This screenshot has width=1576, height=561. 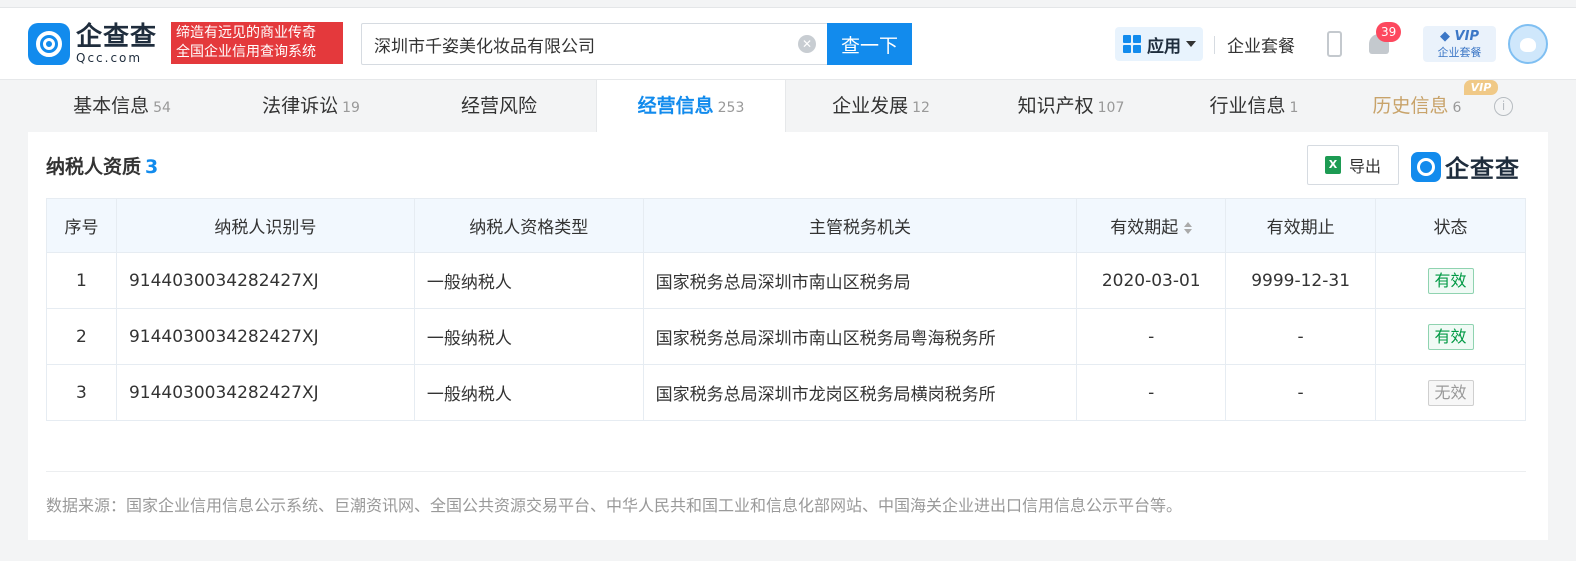 I want to click on logo-en-text: Qcc.com, so click(x=109, y=58).